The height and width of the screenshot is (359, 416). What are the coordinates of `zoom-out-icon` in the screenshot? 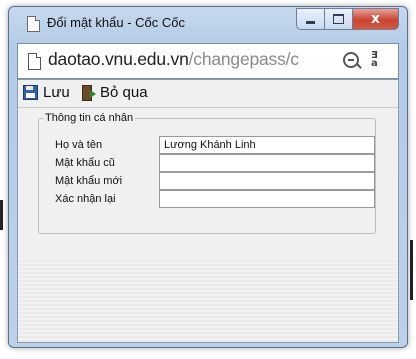 It's located at (351, 60).